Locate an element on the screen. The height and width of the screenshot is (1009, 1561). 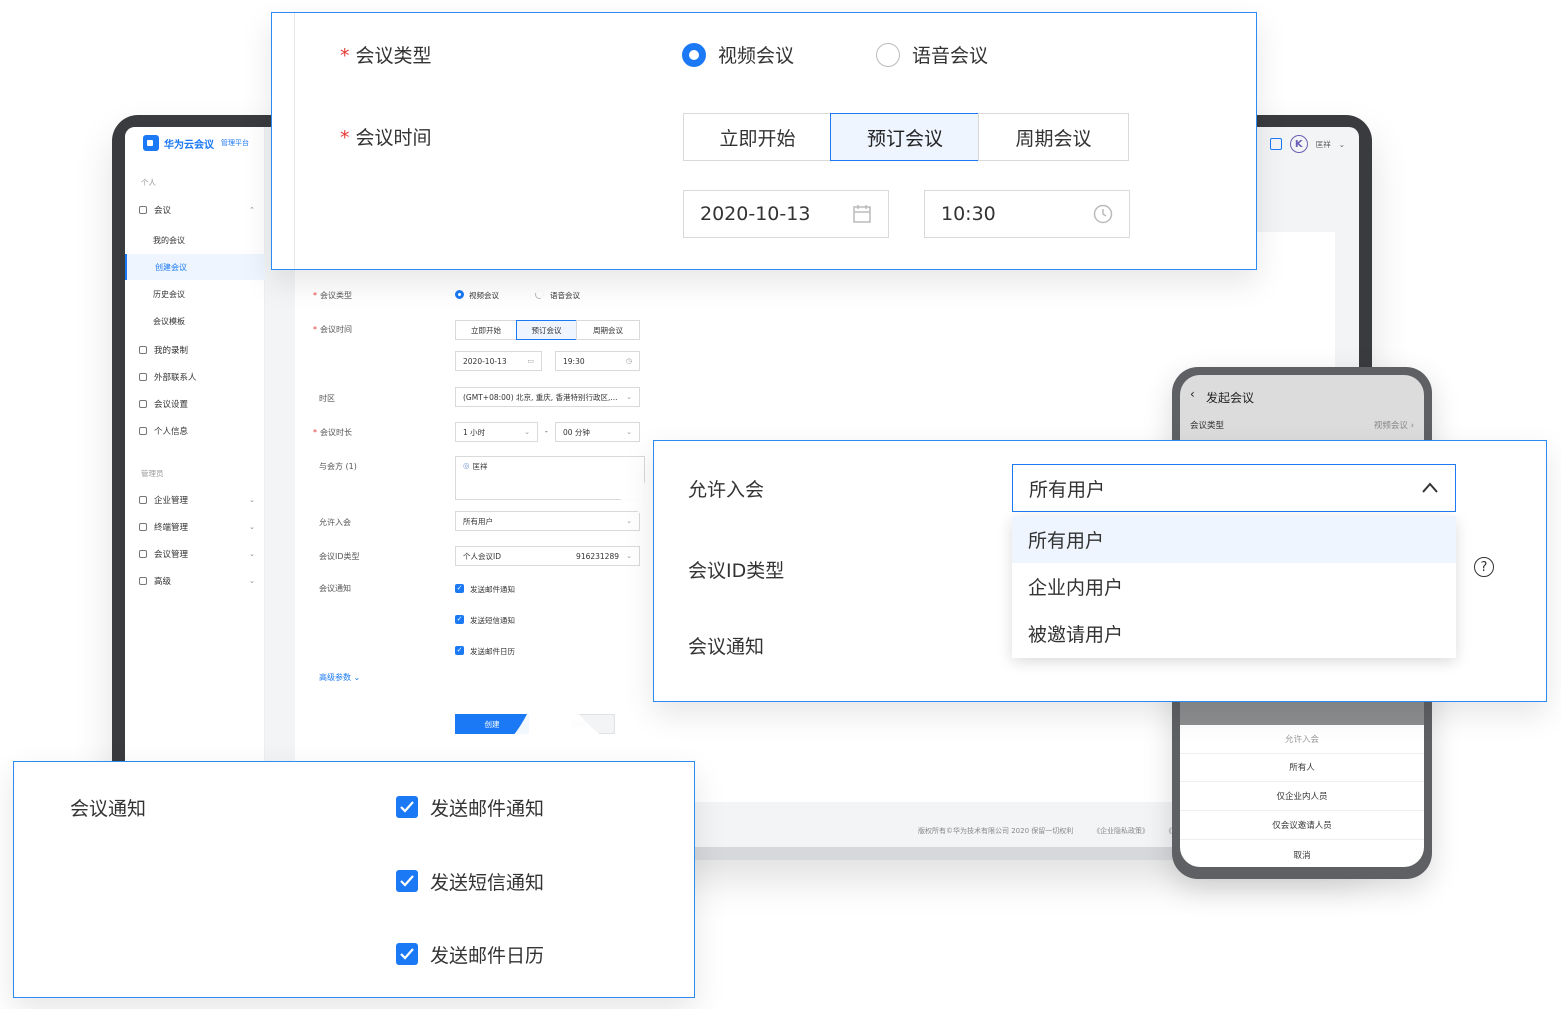
time-input: 19:30 ◷ is located at coordinates (597, 361).